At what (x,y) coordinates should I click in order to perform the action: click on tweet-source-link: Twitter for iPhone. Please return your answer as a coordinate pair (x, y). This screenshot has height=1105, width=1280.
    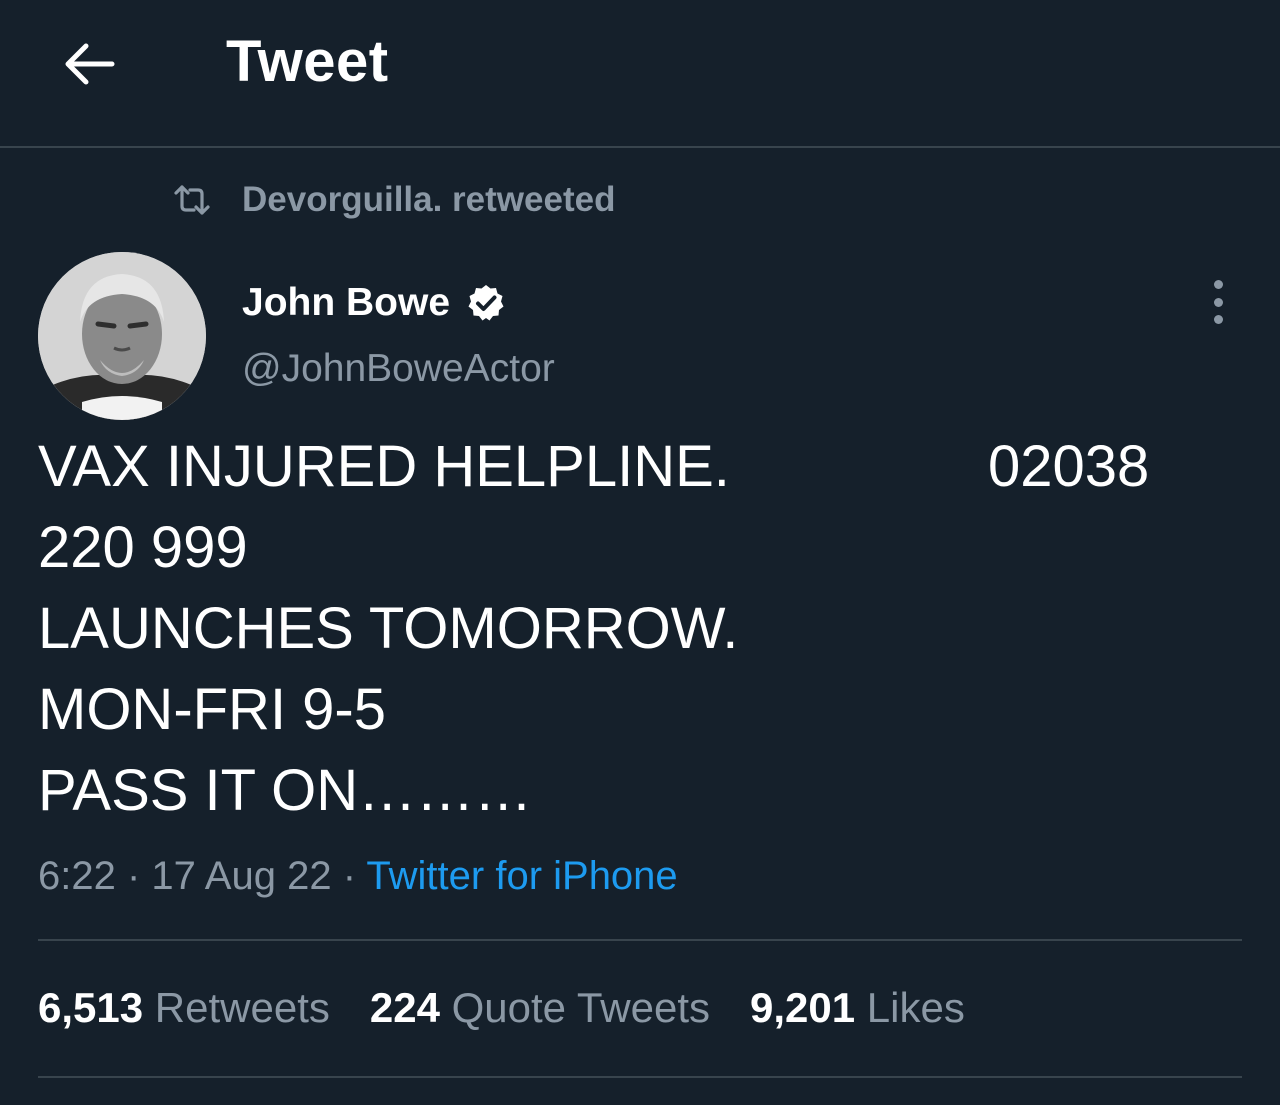
    Looking at the image, I should click on (521, 876).